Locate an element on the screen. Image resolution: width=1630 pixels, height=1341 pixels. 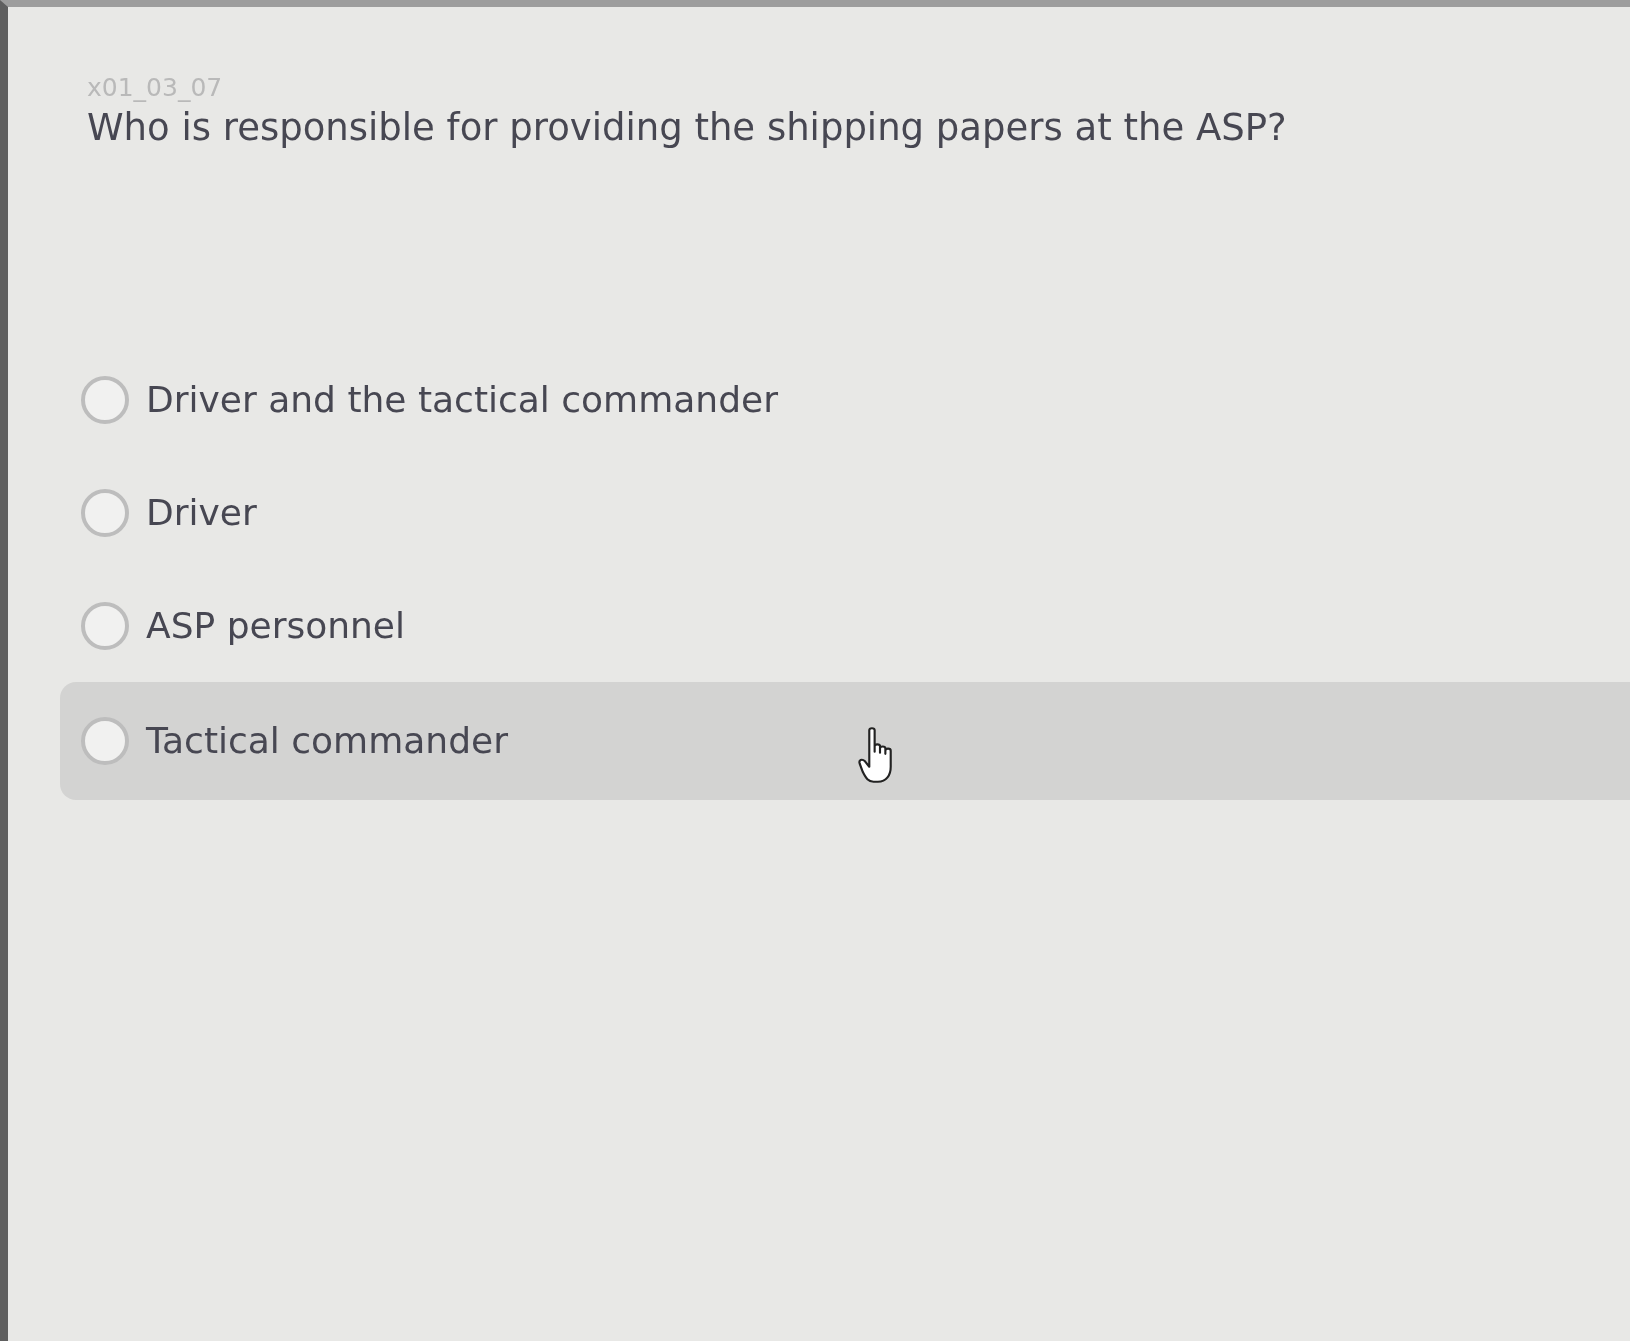
answer-option: Driver is located at coordinates (169, 512).